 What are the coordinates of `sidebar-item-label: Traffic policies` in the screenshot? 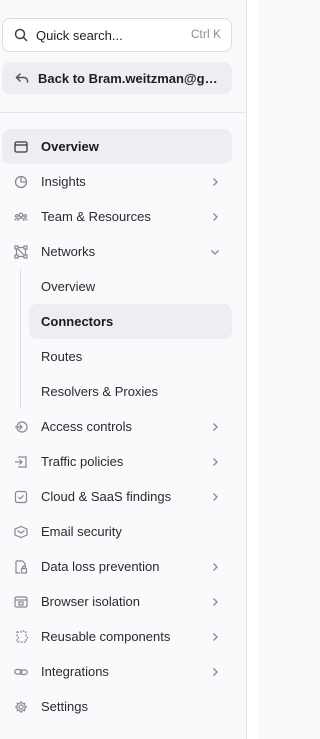 It's located at (82, 461).